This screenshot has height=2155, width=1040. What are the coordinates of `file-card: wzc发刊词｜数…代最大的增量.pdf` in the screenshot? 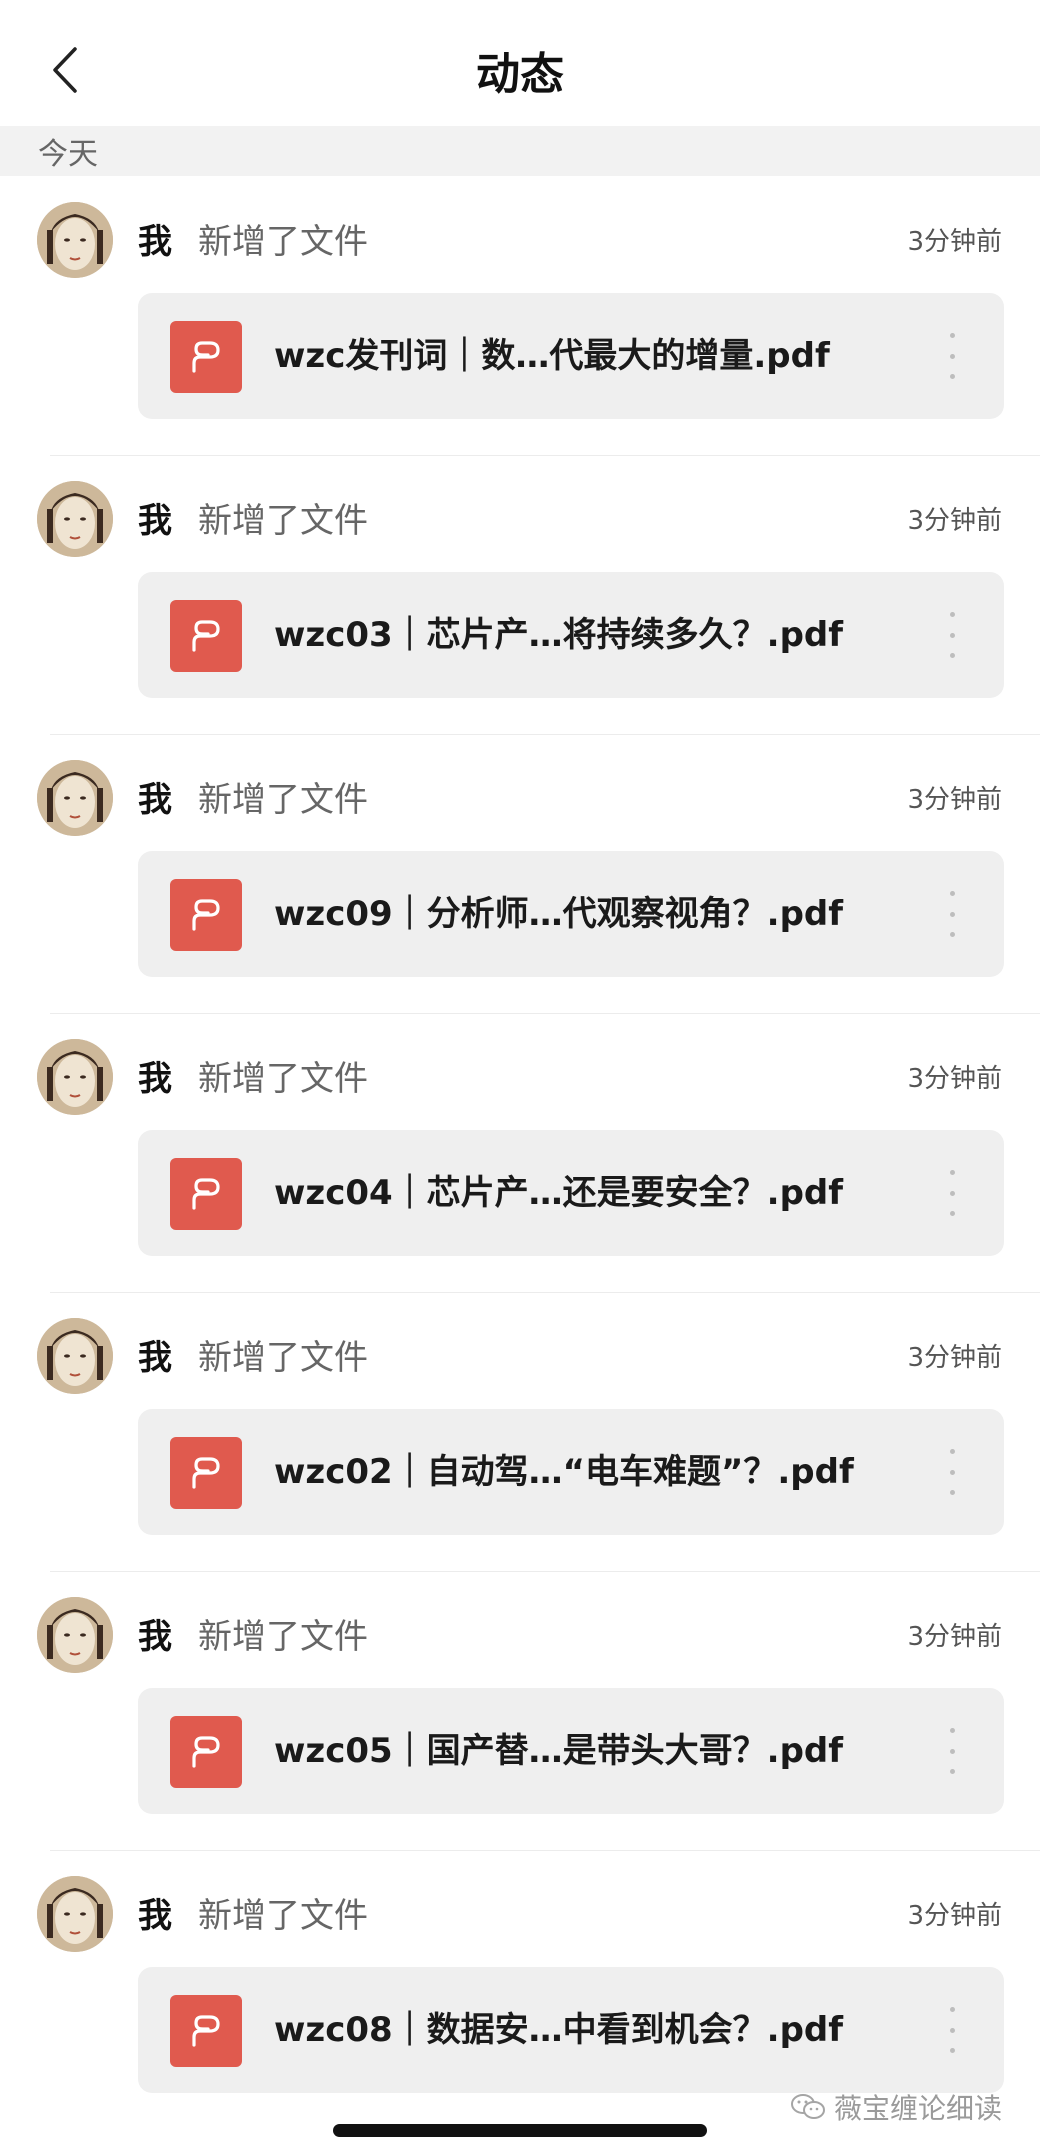 It's located at (571, 356).